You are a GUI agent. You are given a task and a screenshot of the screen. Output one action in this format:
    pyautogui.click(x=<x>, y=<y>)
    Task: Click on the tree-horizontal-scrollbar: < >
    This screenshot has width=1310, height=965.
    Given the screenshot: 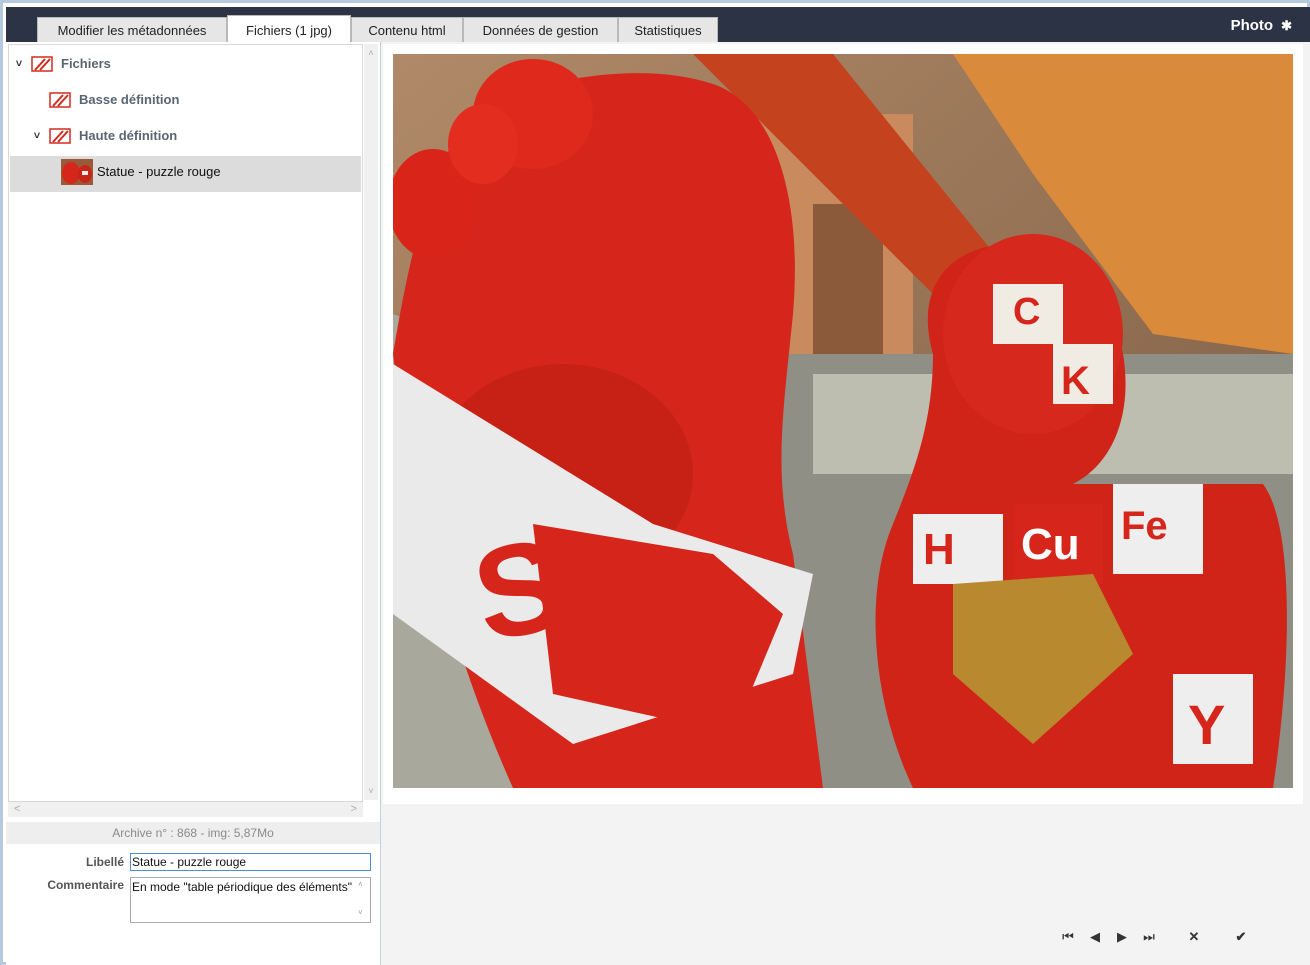 What is the action you would take?
    pyautogui.click(x=185, y=809)
    